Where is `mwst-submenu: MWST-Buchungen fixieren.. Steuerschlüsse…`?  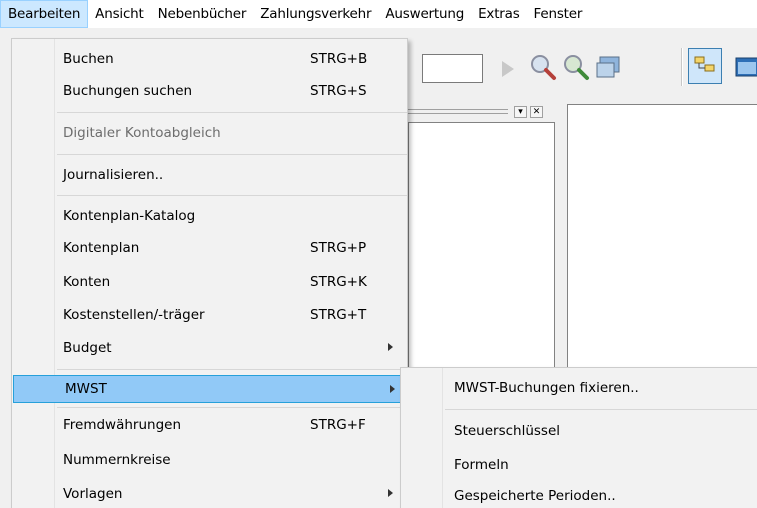
mwst-submenu: MWST-Buchungen fixieren.. Steuerschlüsse… is located at coordinates (578, 437).